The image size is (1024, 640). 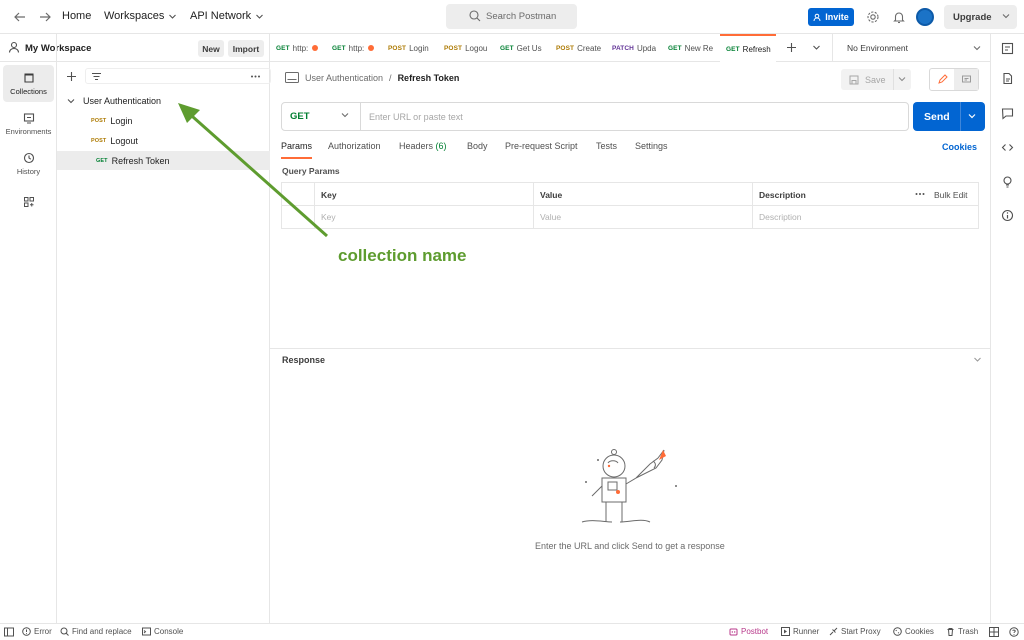 I want to click on sidebar-item-label: Environments, so click(x=28, y=131).